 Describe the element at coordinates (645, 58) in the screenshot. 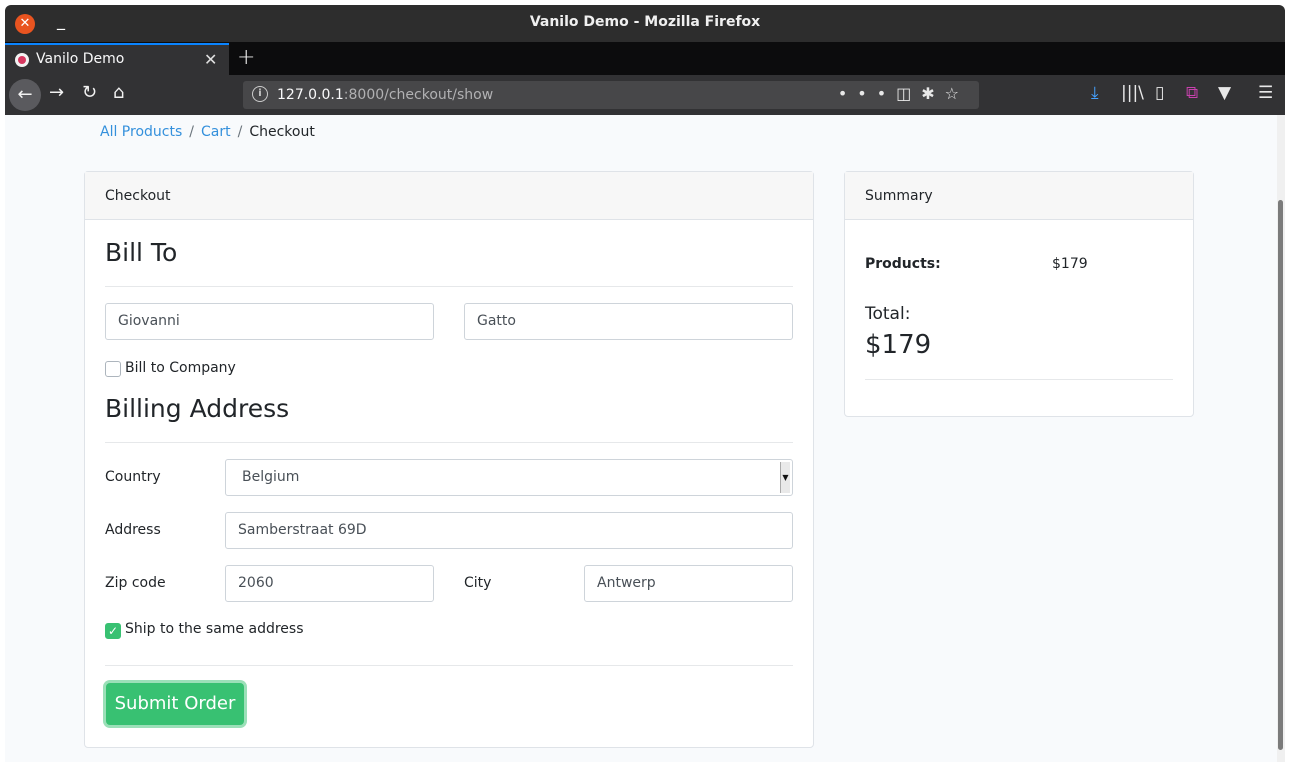

I see `tab-bar: Vanilo Demo ✕ +` at that location.